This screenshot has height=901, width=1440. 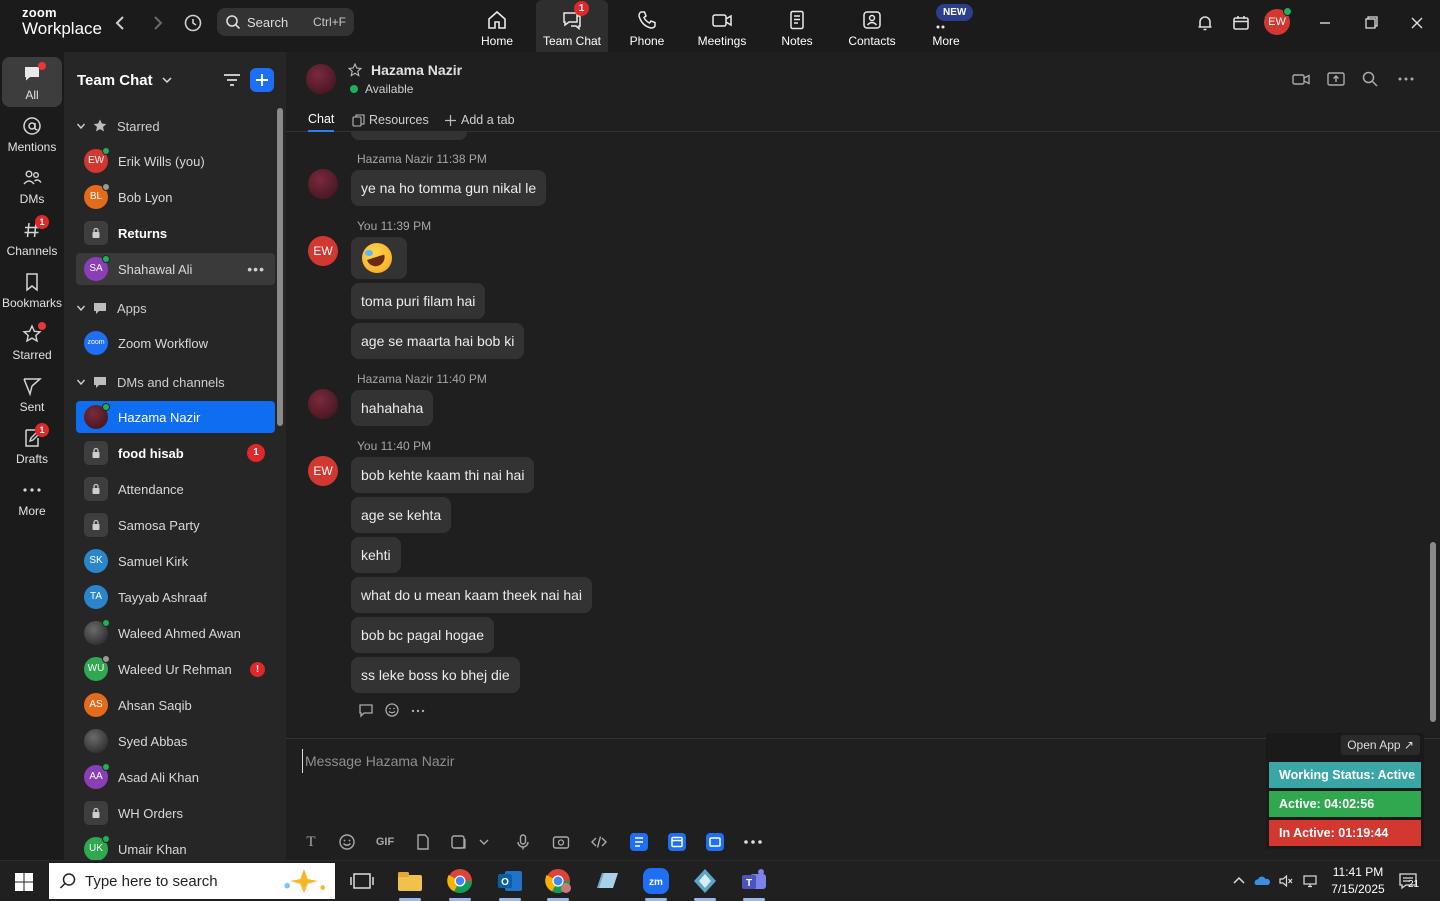 I want to click on network-icon, so click(x=1310, y=881).